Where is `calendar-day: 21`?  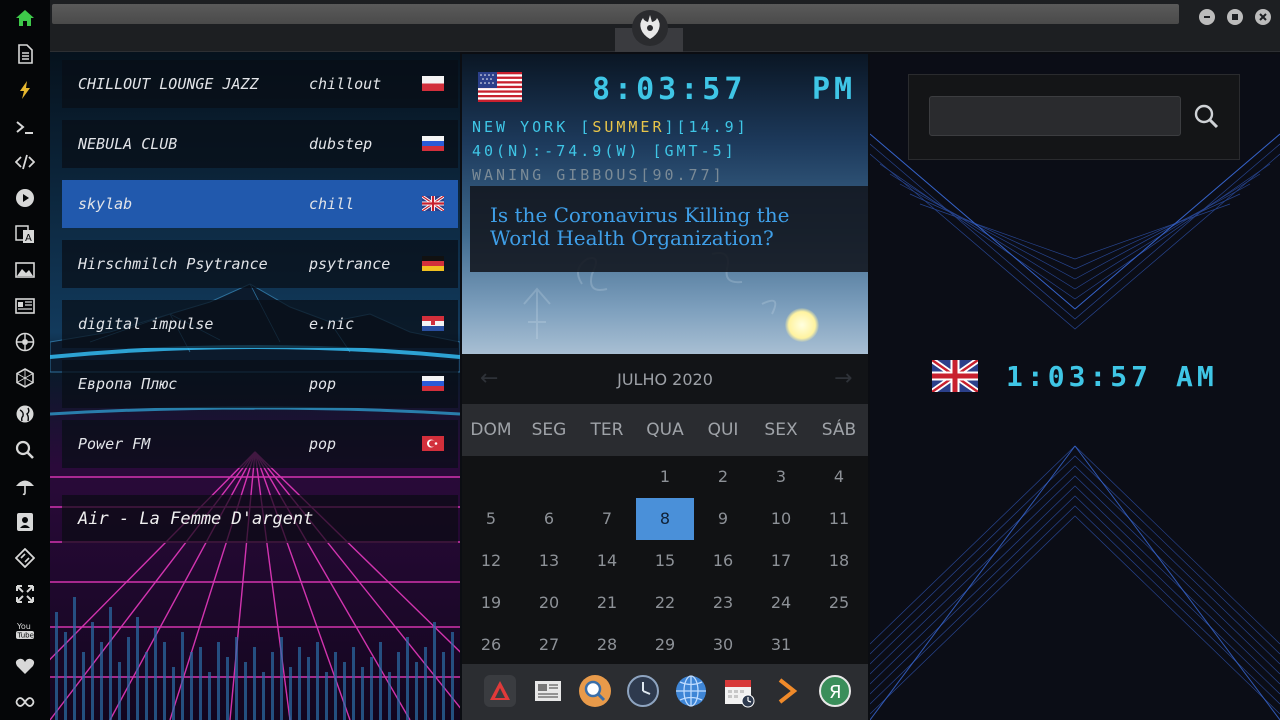
calendar-day: 21 is located at coordinates (607, 603).